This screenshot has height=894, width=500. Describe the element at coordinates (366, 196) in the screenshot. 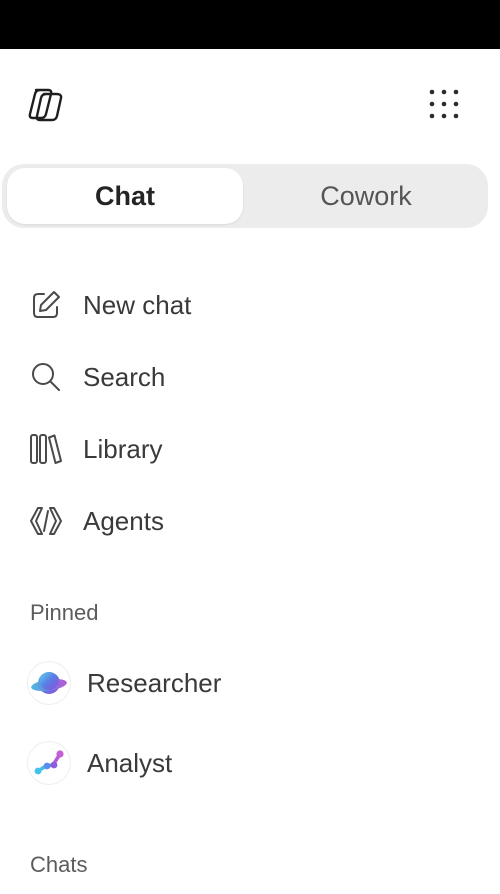

I see `tab-cowork: Cowork` at that location.